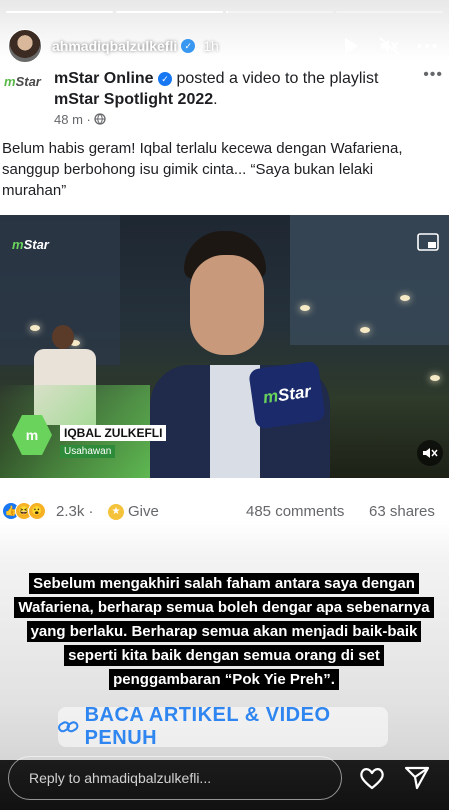 The height and width of the screenshot is (810, 449). Describe the element at coordinates (24, 511) in the screenshot. I see `reaction-icons: 👍 😆 😮` at that location.